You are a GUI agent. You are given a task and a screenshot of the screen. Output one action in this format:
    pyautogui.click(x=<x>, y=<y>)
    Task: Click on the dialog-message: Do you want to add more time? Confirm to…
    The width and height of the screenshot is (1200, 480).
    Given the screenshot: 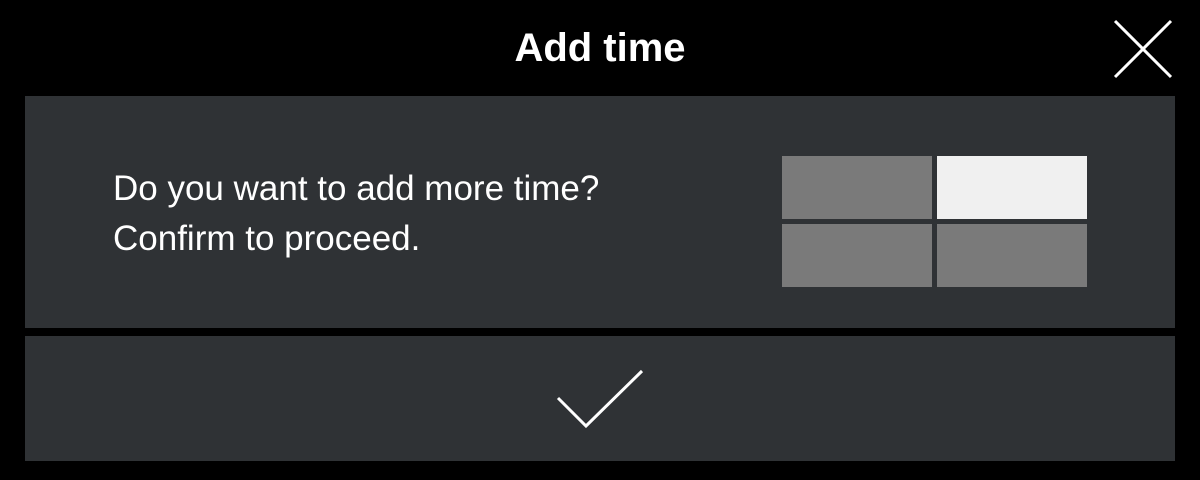 What is the action you would take?
    pyautogui.click(x=423, y=214)
    